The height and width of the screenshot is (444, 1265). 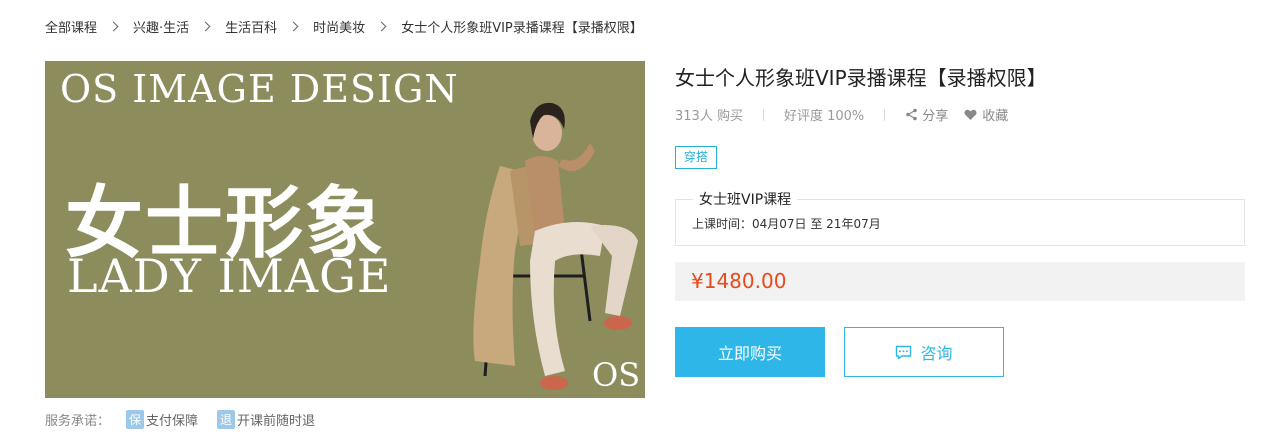 I want to click on favorite-button: 收藏, so click(x=986, y=114).